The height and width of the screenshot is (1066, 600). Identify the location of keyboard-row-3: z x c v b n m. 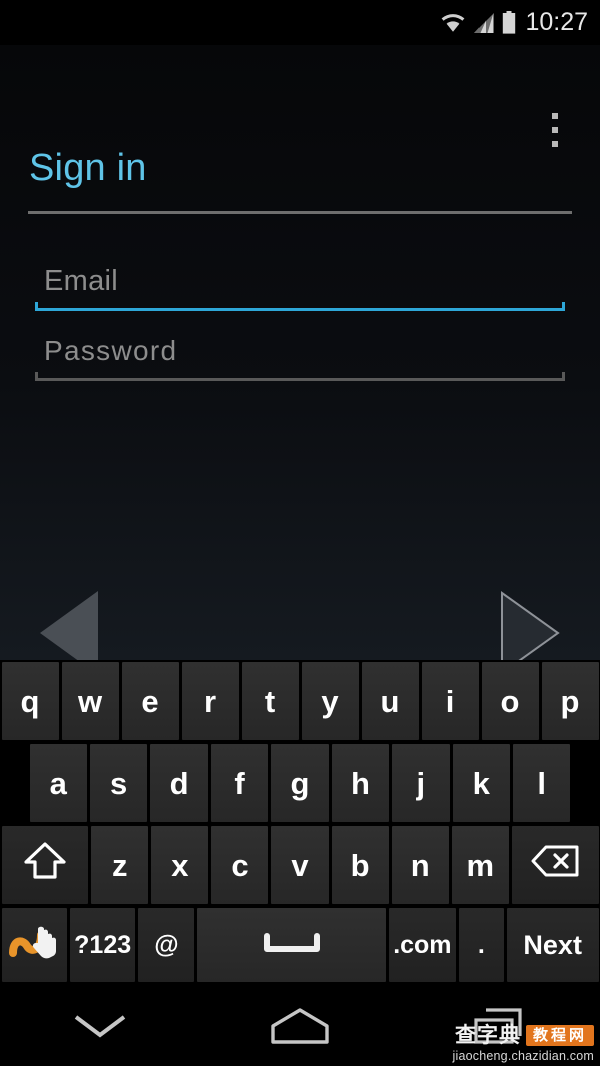
(300, 865).